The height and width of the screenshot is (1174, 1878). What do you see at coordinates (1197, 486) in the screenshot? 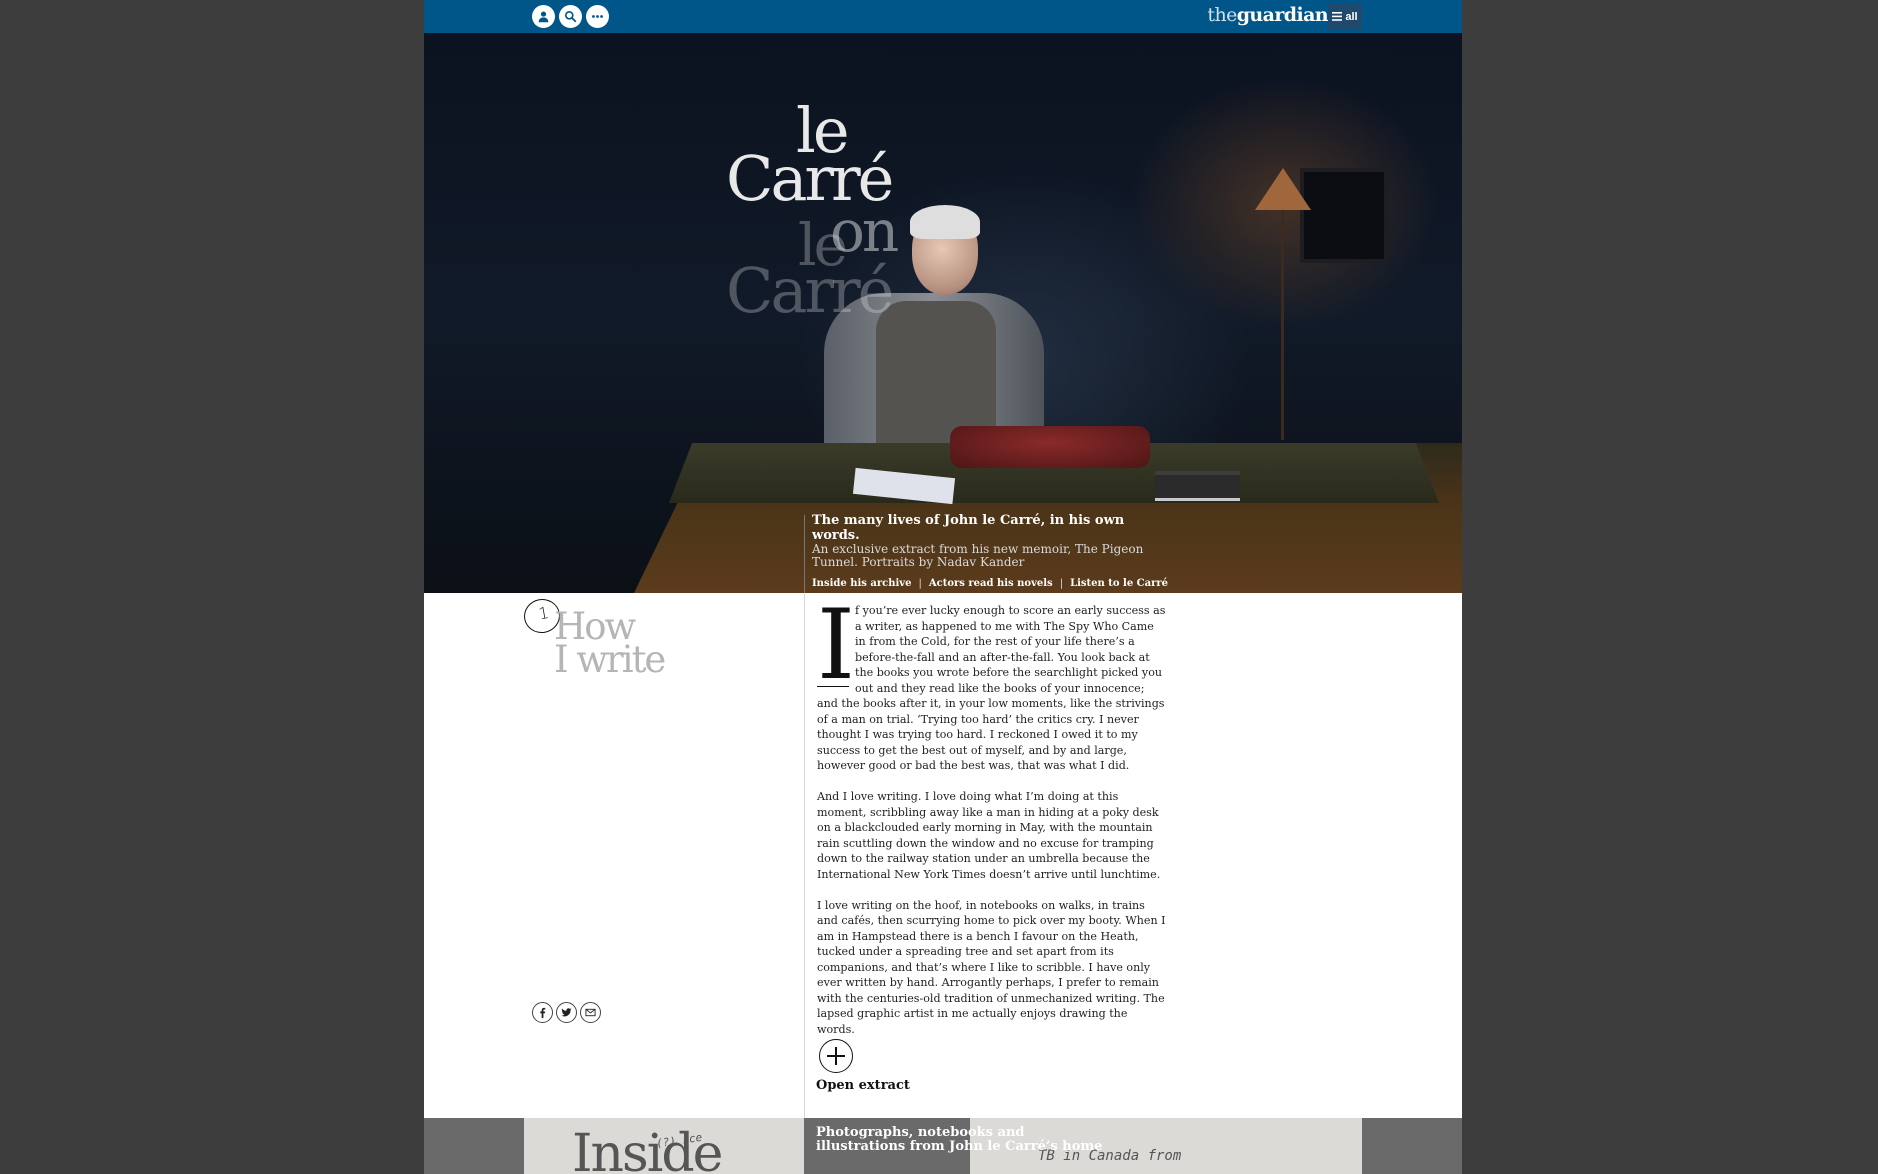
I see `book-stack` at bounding box center [1197, 486].